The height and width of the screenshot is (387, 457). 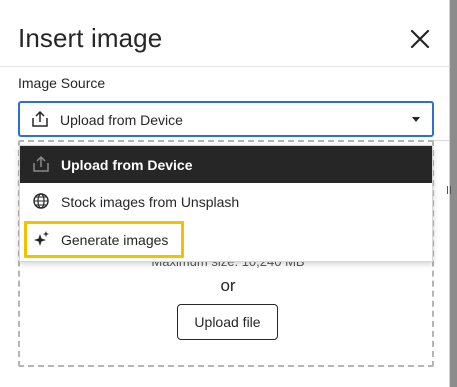 What do you see at coordinates (449, 190) in the screenshot?
I see `drag-handle-icon` at bounding box center [449, 190].